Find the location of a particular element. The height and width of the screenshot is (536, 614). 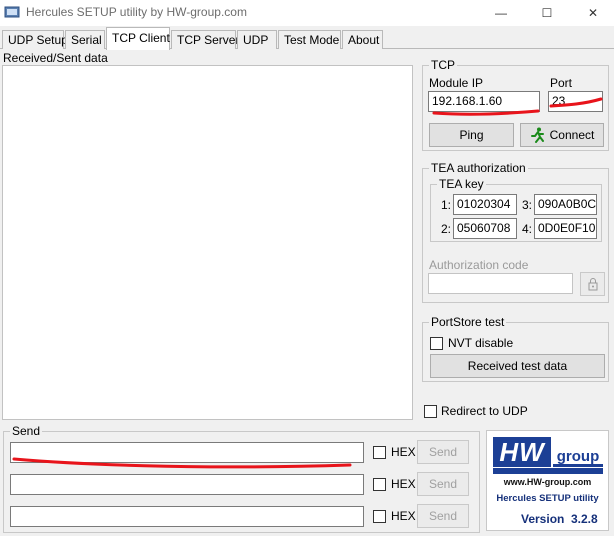

tea-key-3-input: 090A0B0C is located at coordinates (565, 204).